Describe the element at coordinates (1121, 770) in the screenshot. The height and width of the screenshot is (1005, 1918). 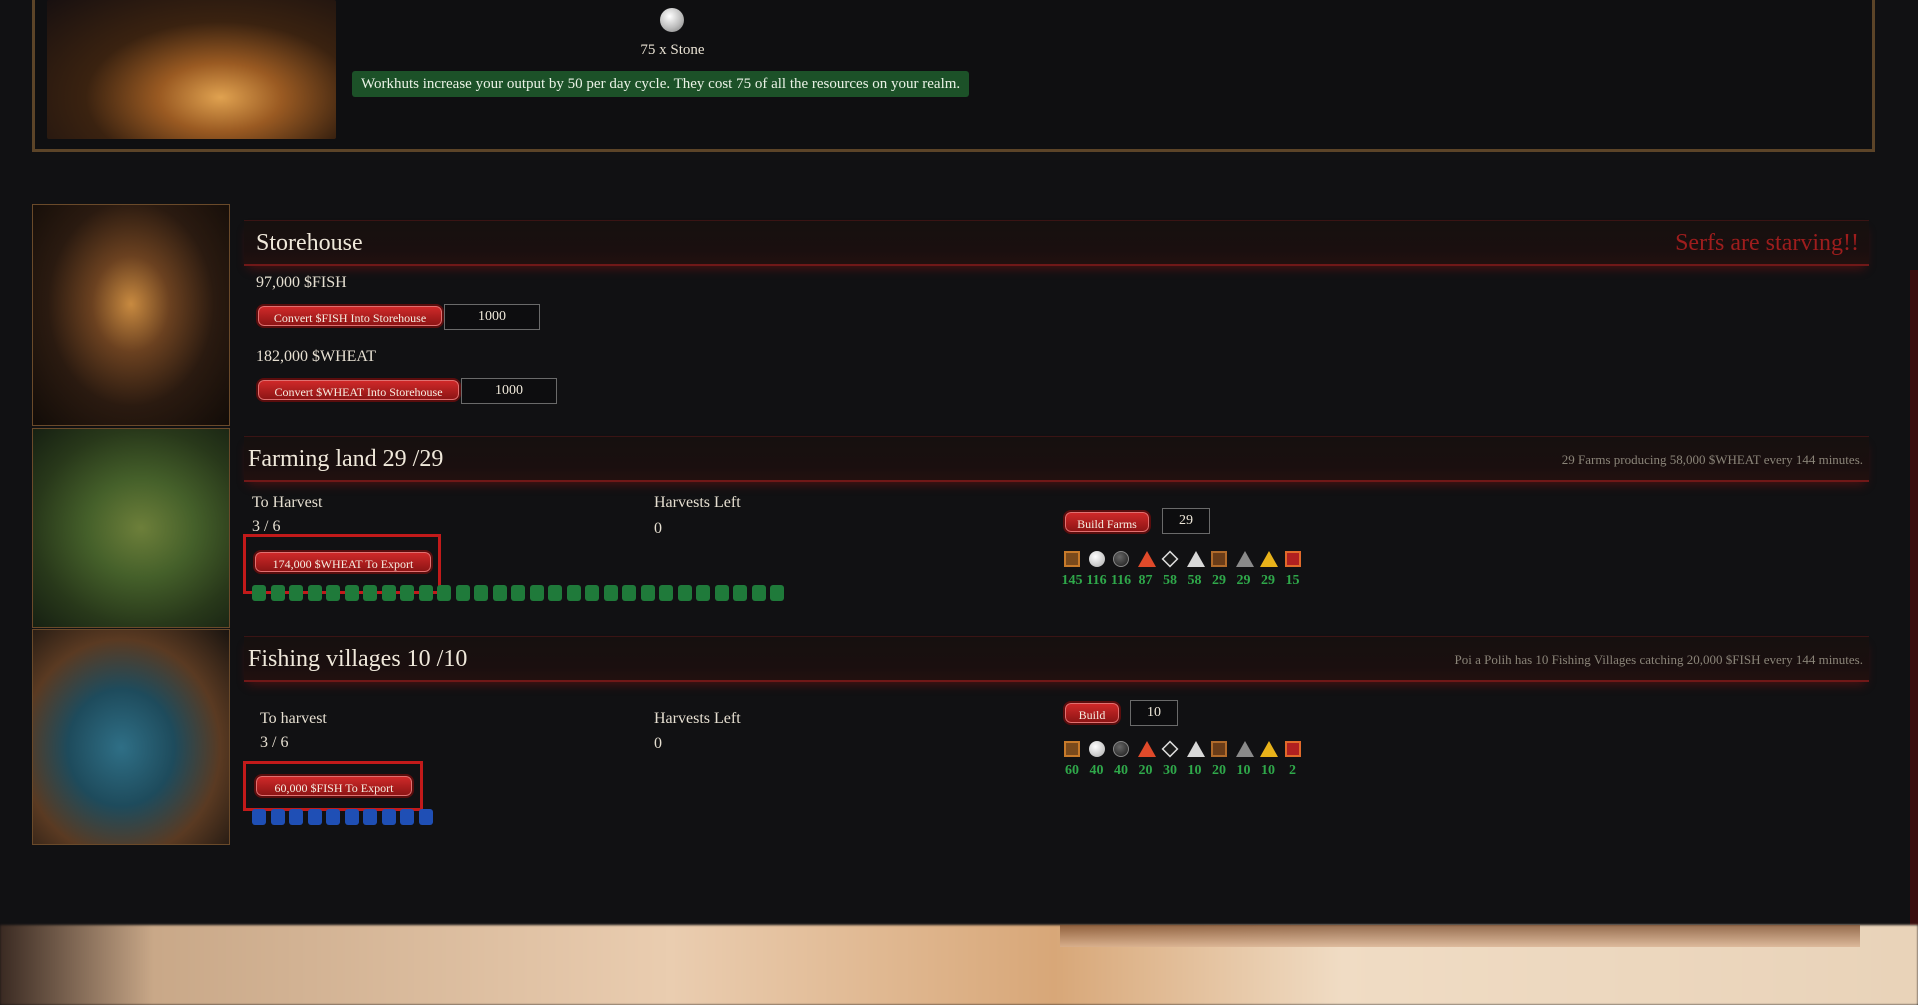
I see `resource-cost-value: 40` at that location.